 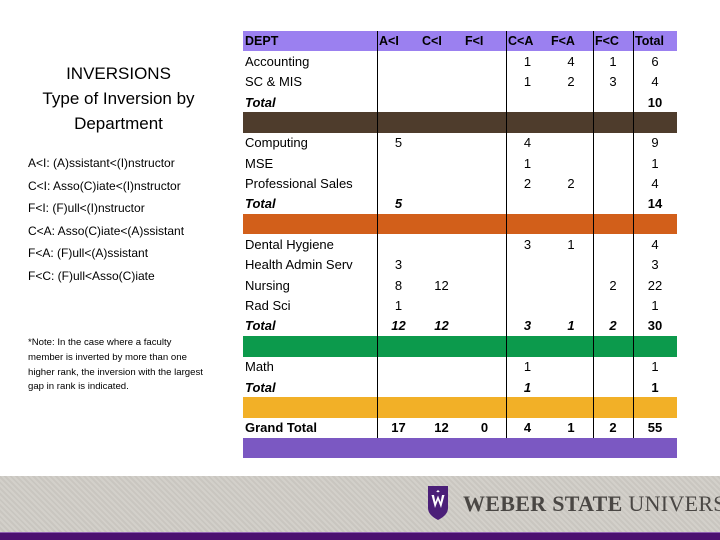 What do you see at coordinates (91, 275) in the screenshot?
I see `legend-item: F<C: (F)ull<Asso(C)iate` at bounding box center [91, 275].